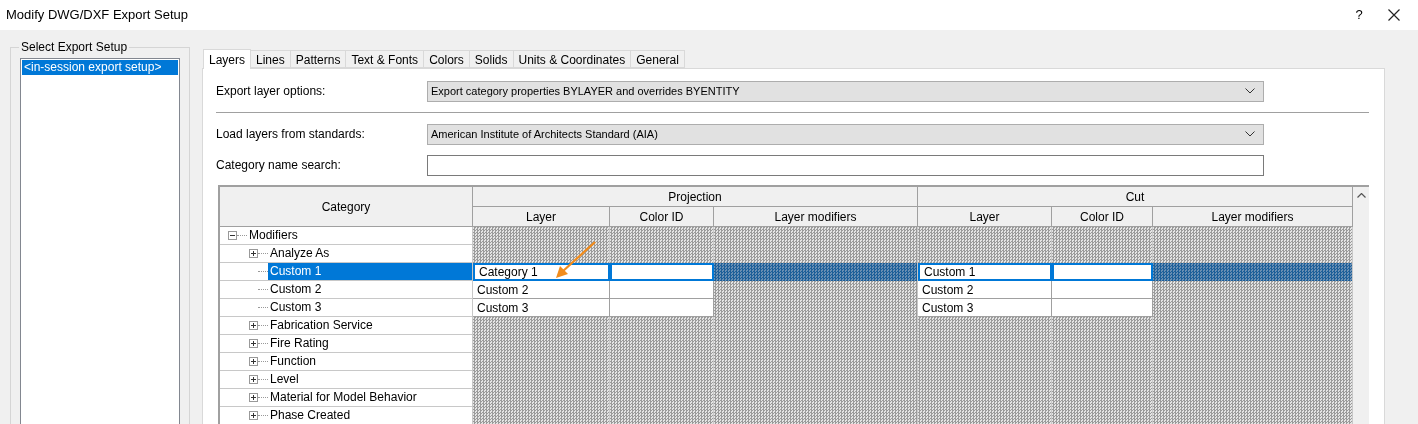 Image resolution: width=1418 pixels, height=424 pixels. What do you see at coordinates (370, 271) in the screenshot?
I see `tree-item: Custom 1` at bounding box center [370, 271].